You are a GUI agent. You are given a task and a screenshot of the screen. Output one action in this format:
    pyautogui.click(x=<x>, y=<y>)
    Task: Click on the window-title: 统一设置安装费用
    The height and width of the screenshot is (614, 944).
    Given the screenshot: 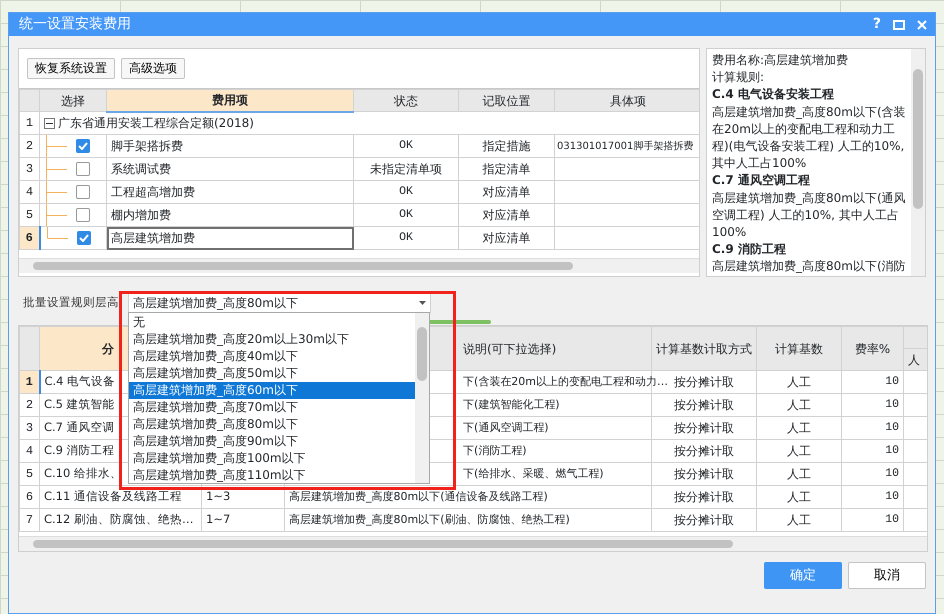 What is the action you would take?
    pyautogui.click(x=75, y=24)
    